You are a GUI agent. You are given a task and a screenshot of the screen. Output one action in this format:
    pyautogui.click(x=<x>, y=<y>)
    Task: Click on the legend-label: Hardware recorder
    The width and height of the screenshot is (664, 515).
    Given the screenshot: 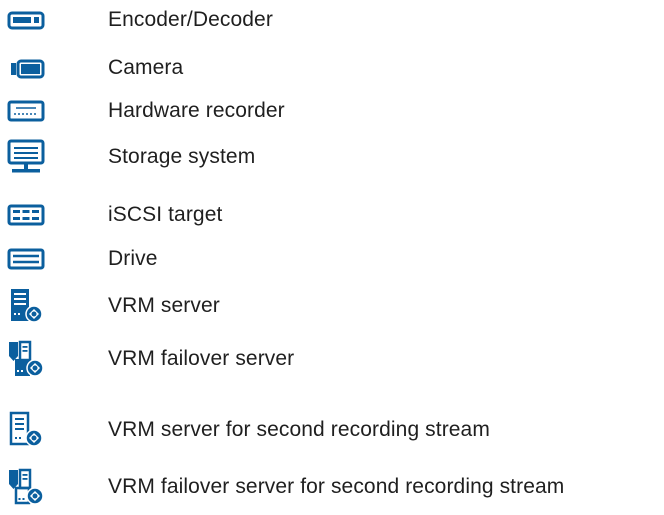 What is the action you would take?
    pyautogui.click(x=196, y=110)
    